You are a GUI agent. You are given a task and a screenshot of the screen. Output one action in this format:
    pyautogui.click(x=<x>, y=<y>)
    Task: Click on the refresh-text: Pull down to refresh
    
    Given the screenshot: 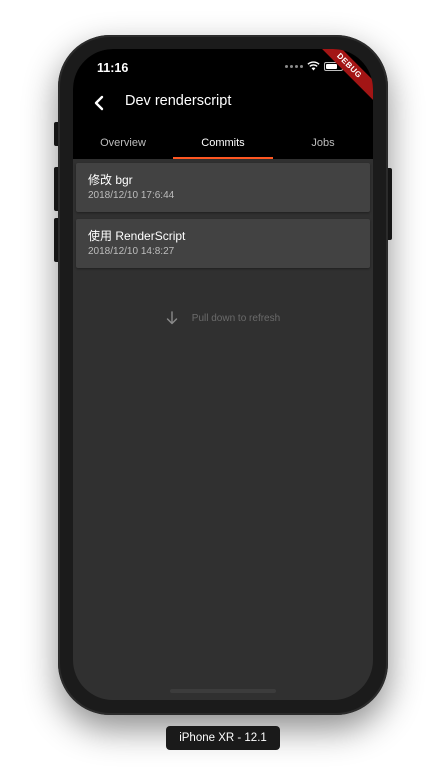 What is the action you would take?
    pyautogui.click(x=236, y=318)
    